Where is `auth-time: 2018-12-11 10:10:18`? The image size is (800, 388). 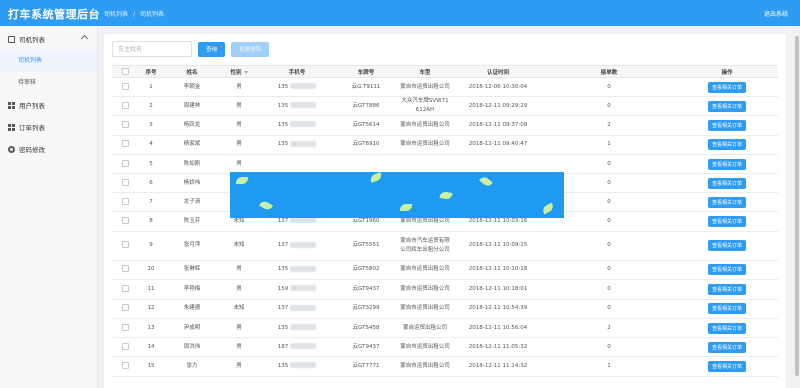 auth-time: 2018-12-11 10:10:18 is located at coordinates (498, 270).